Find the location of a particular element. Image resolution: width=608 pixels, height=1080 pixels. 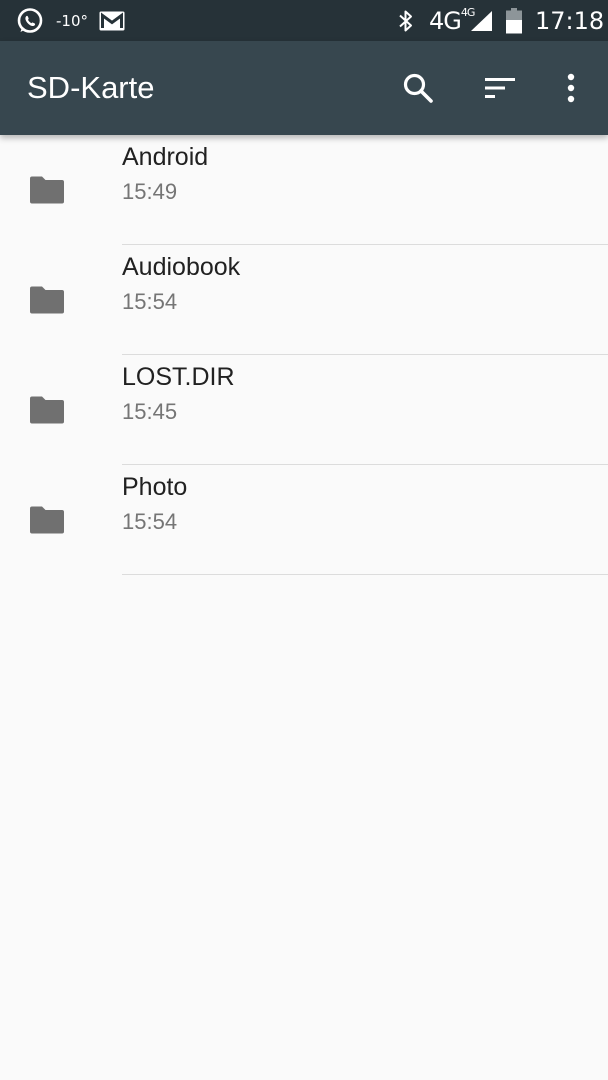

list-item: Photo 15:54 is located at coordinates (304, 520).